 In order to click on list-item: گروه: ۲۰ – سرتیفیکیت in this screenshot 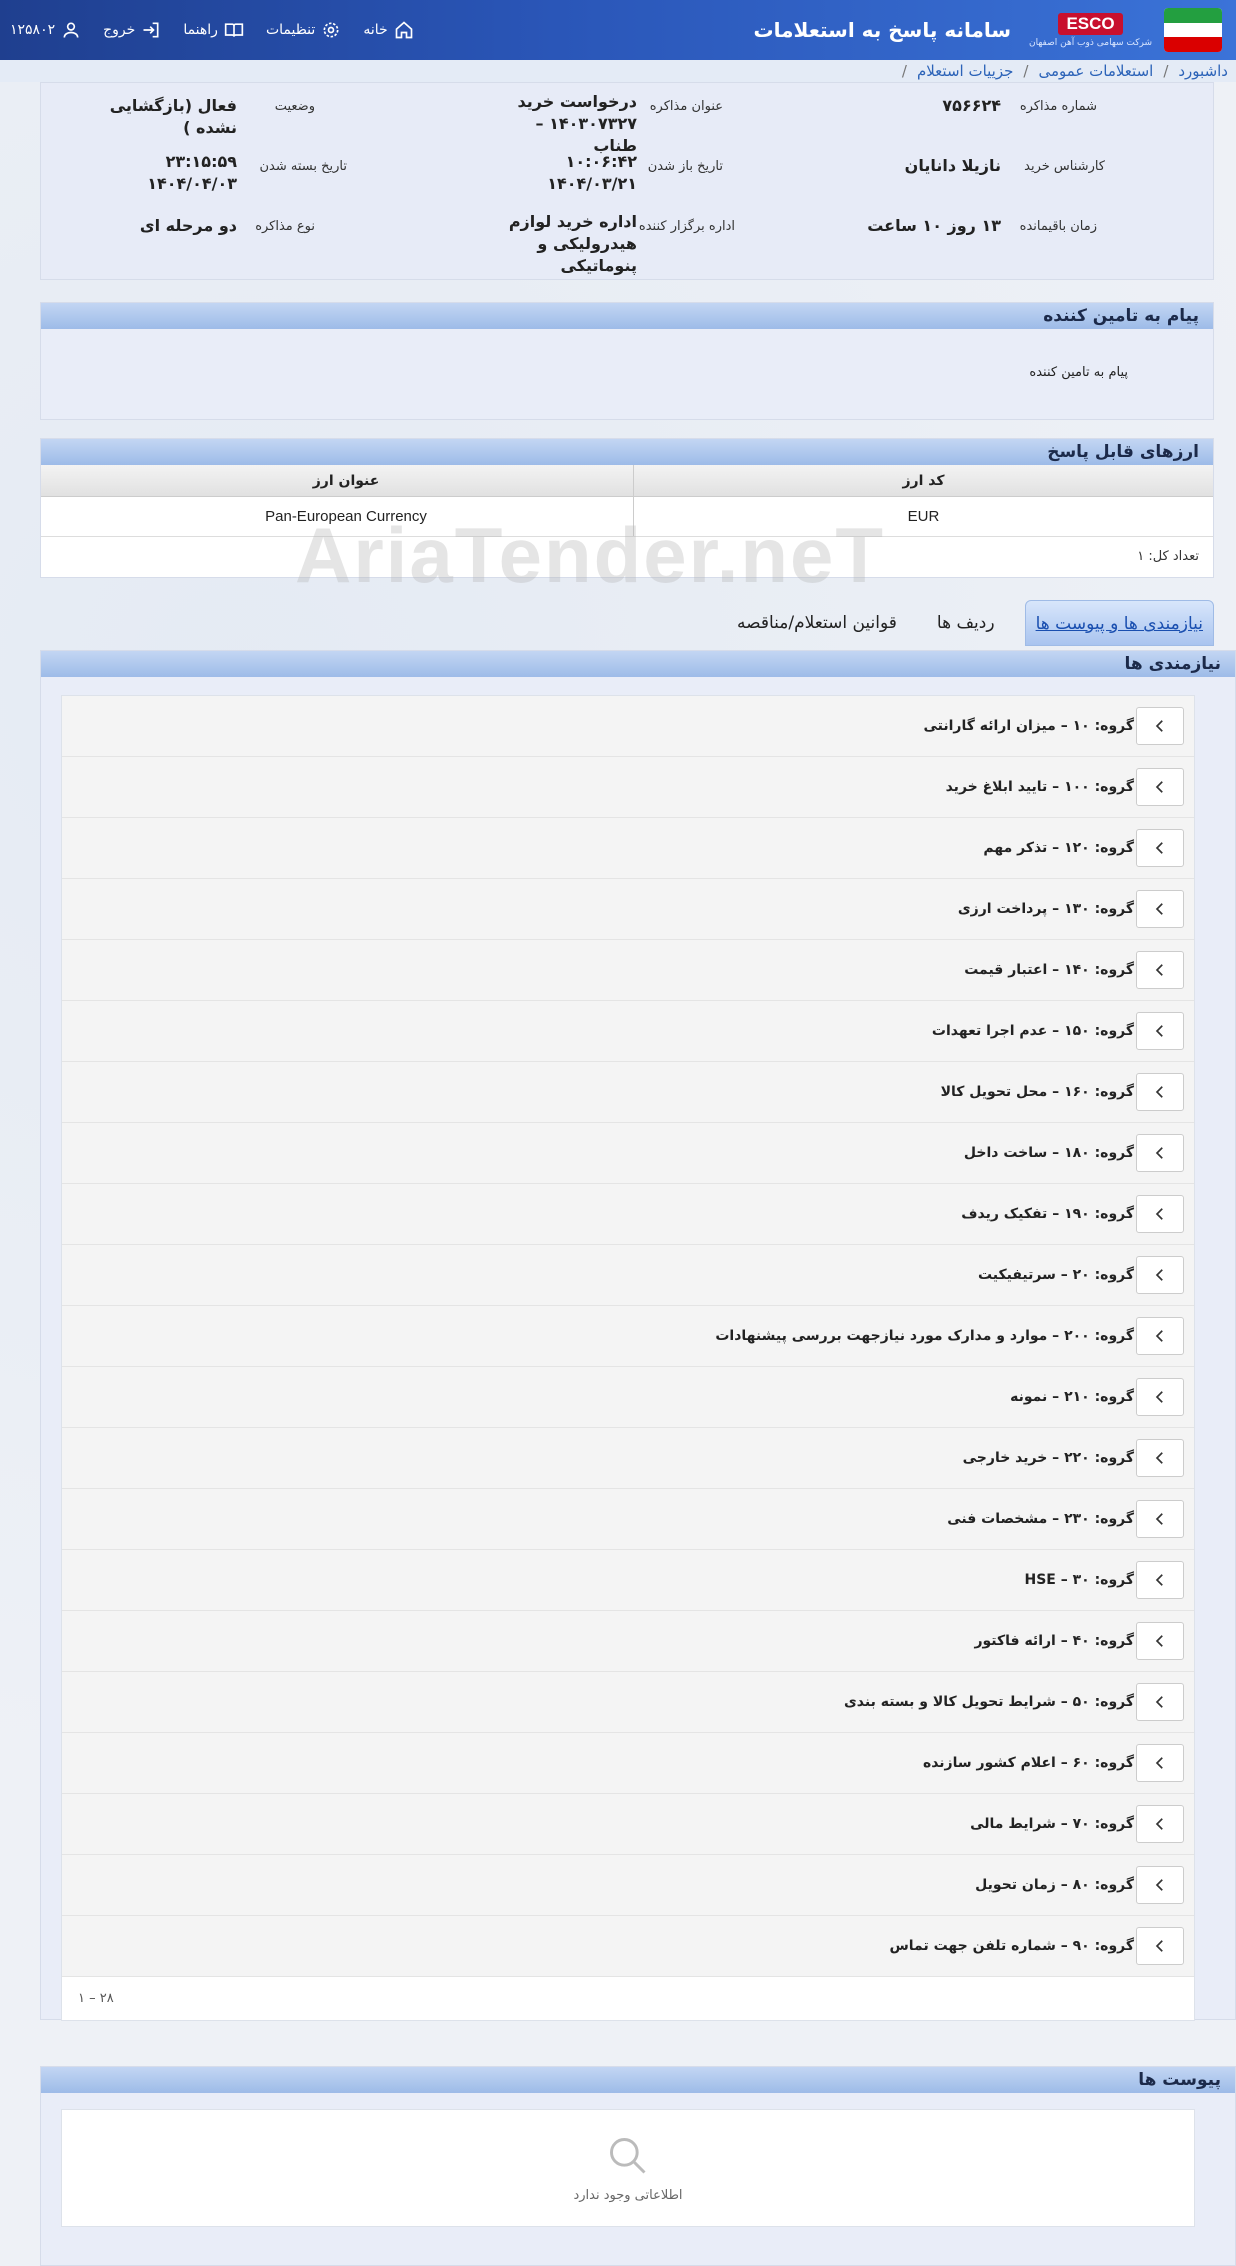, I will do `click(628, 1275)`.